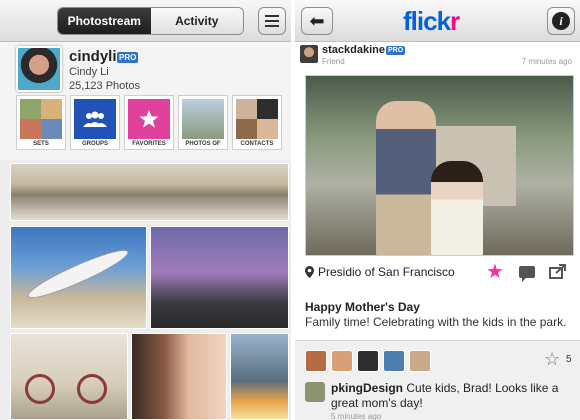  What do you see at coordinates (94, 144) in the screenshot?
I see `tile-label: GROUPS` at bounding box center [94, 144].